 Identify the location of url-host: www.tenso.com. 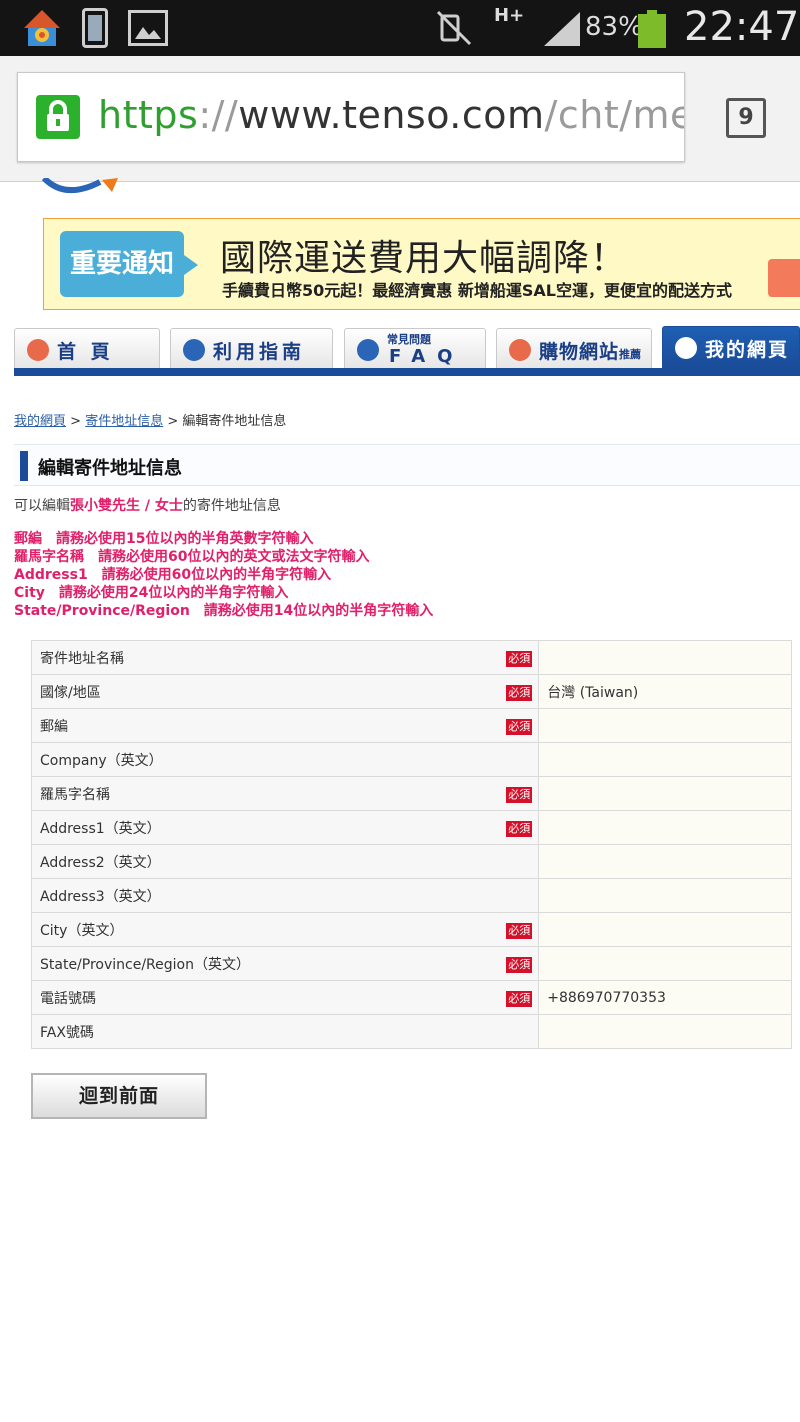
(391, 115).